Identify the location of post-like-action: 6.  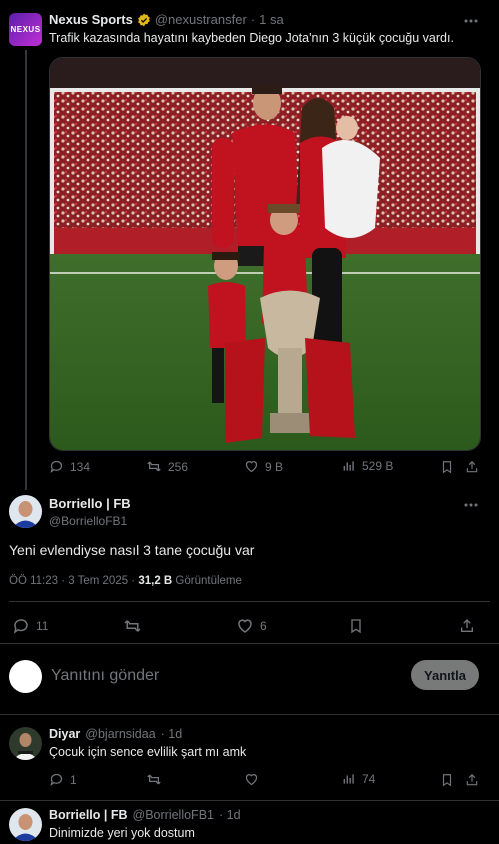
(251, 626).